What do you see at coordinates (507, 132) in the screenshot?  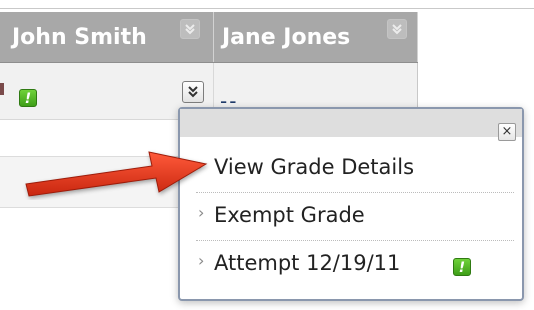 I see `close-icon: ×` at bounding box center [507, 132].